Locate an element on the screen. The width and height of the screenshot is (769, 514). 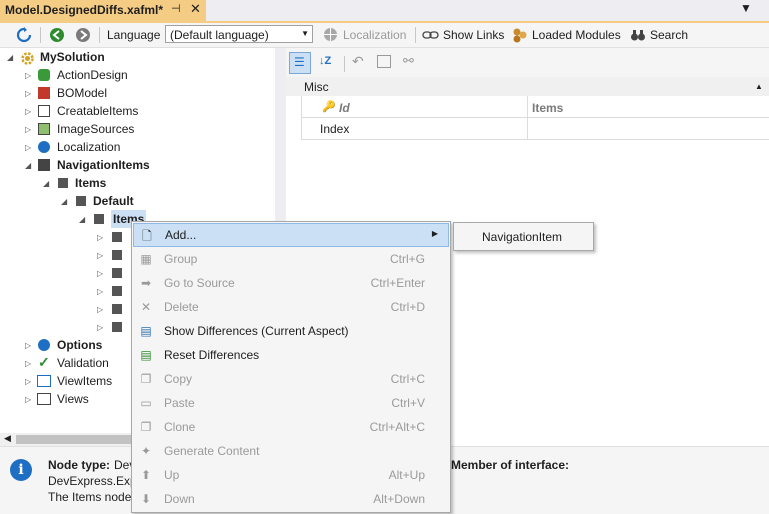
menu-item-generate-content: ✦ Generate Content is located at coordinates (291, 451).